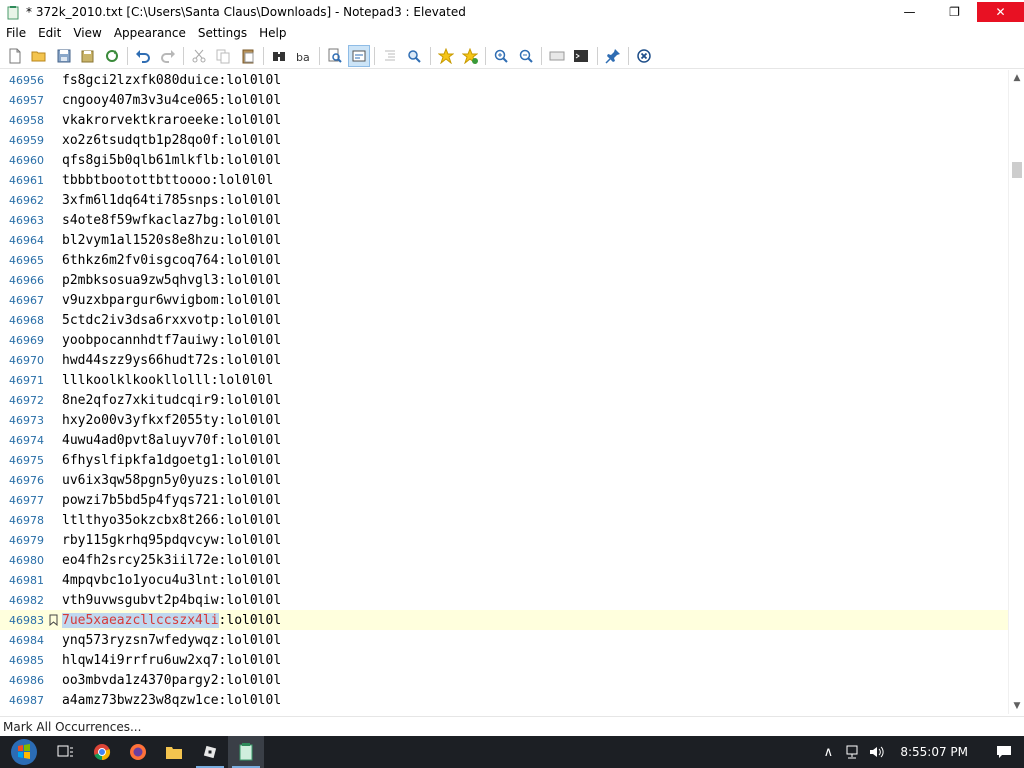 The height and width of the screenshot is (768, 1024). I want to click on selected-text: 7ue5xaeazcllccszx4li, so click(140, 620).